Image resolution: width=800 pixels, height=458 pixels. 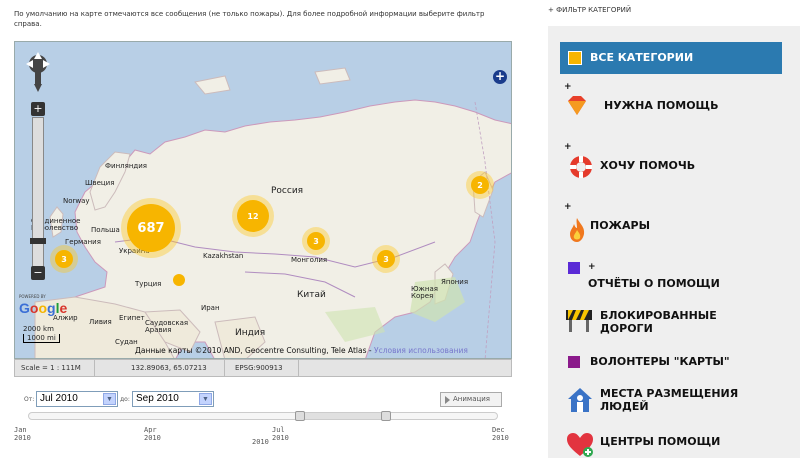 What do you see at coordinates (223, 256) in the screenshot?
I see `map-label-kazakhstan: Kazakhstan` at bounding box center [223, 256].